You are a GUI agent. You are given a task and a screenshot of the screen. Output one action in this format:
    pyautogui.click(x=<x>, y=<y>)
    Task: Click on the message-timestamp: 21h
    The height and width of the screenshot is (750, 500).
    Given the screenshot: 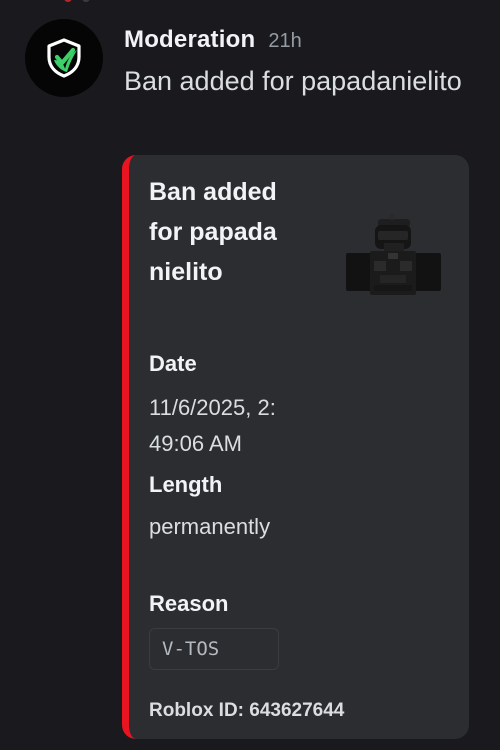 What is the action you would take?
    pyautogui.click(x=284, y=41)
    